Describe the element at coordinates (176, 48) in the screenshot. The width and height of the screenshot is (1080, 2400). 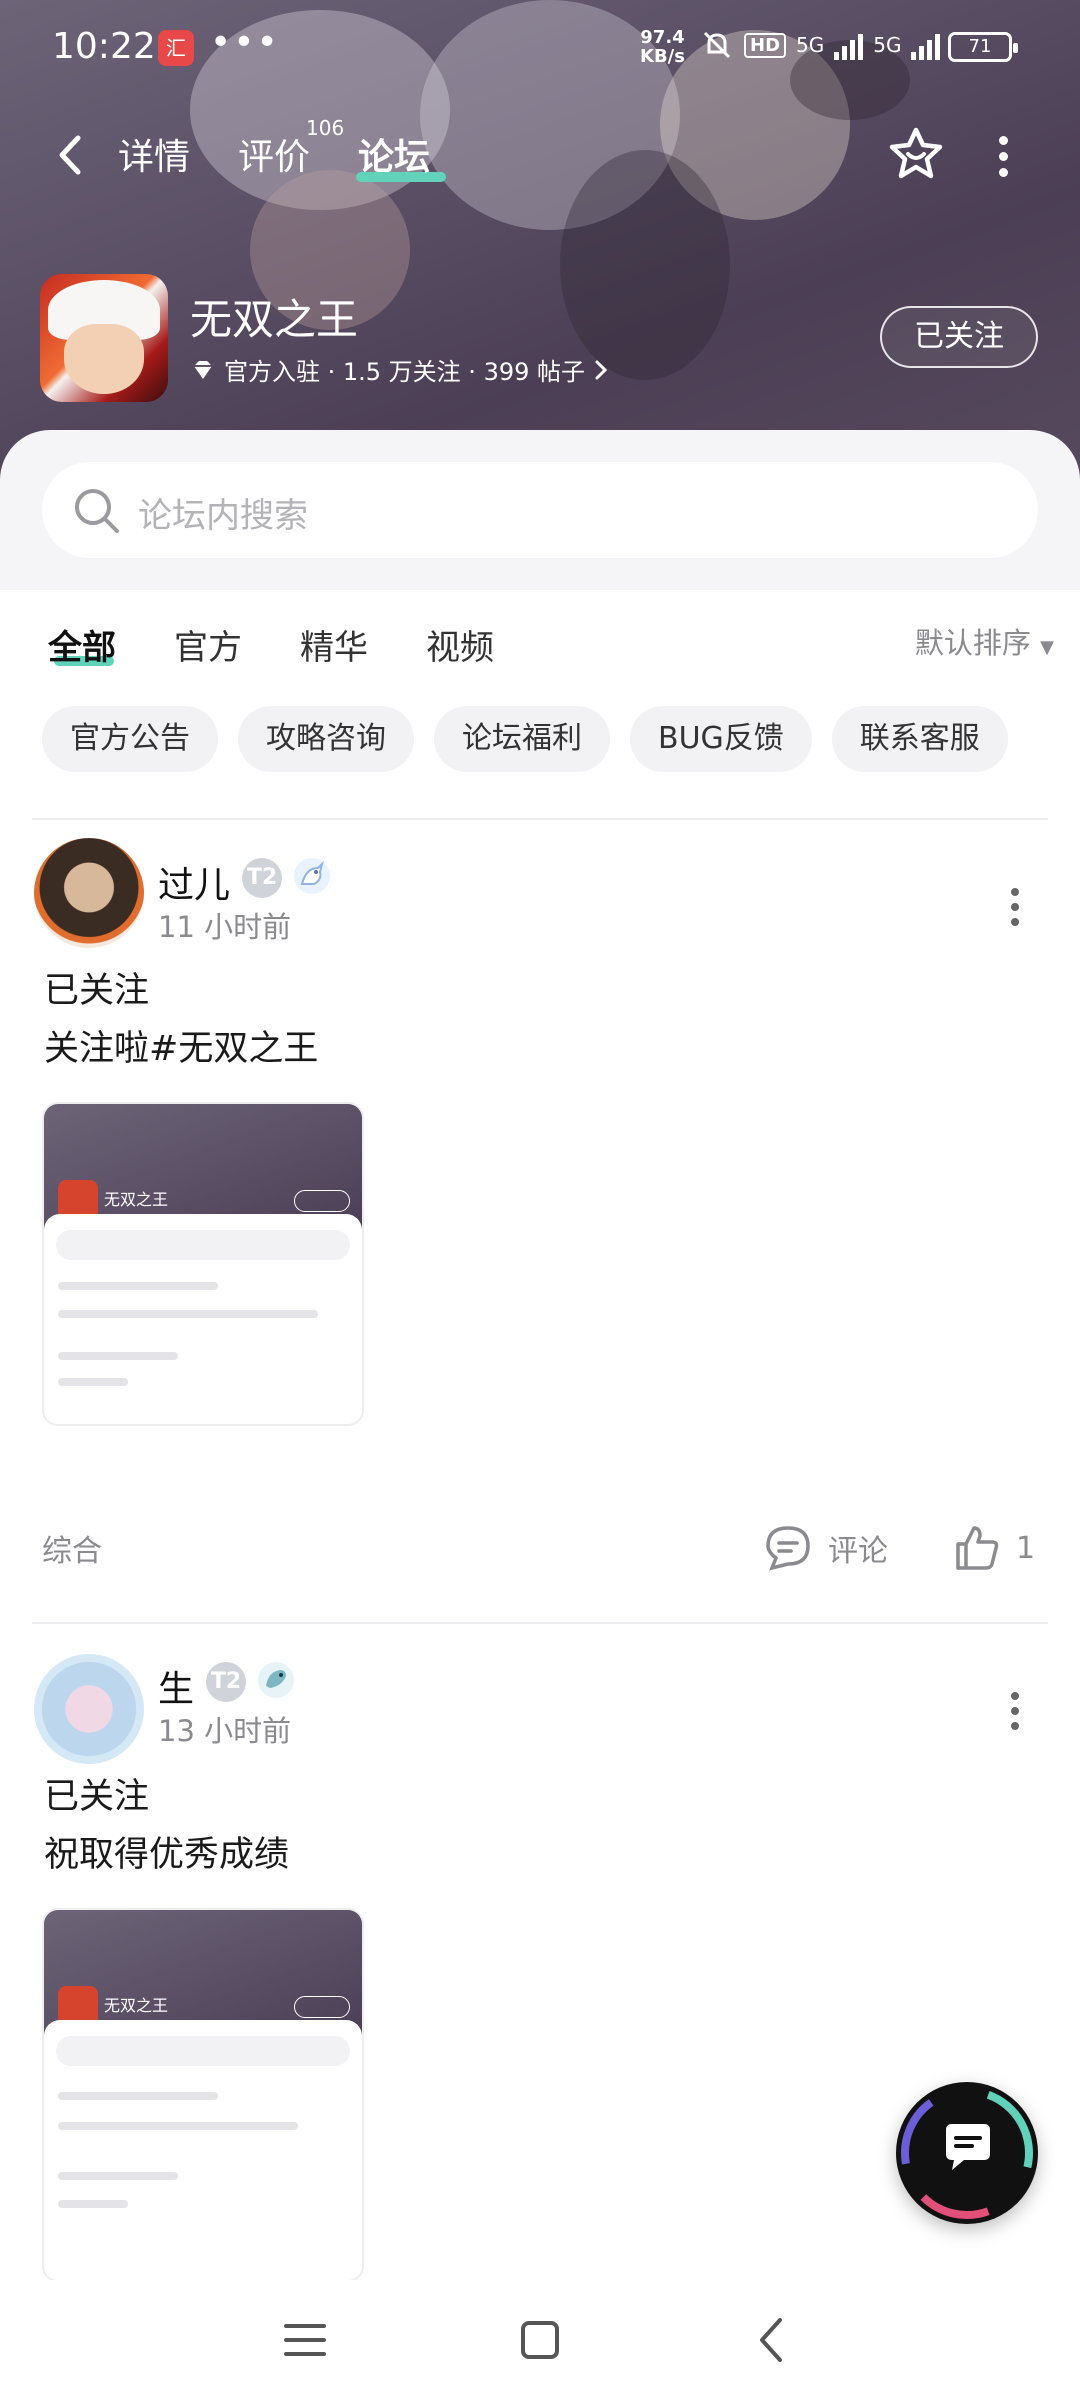
I see `notification-app-icon: 汇` at that location.